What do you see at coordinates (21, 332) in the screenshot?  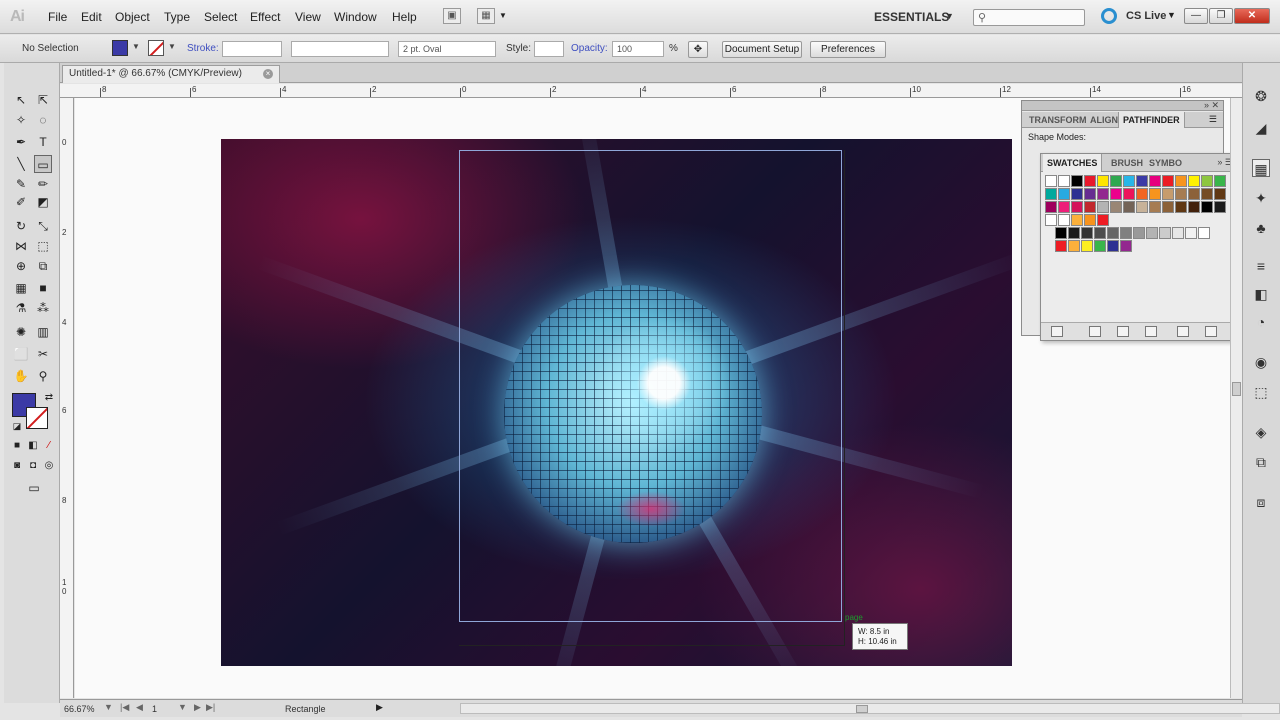 I see `symbol-sprayer-tool-icon: ✺` at bounding box center [21, 332].